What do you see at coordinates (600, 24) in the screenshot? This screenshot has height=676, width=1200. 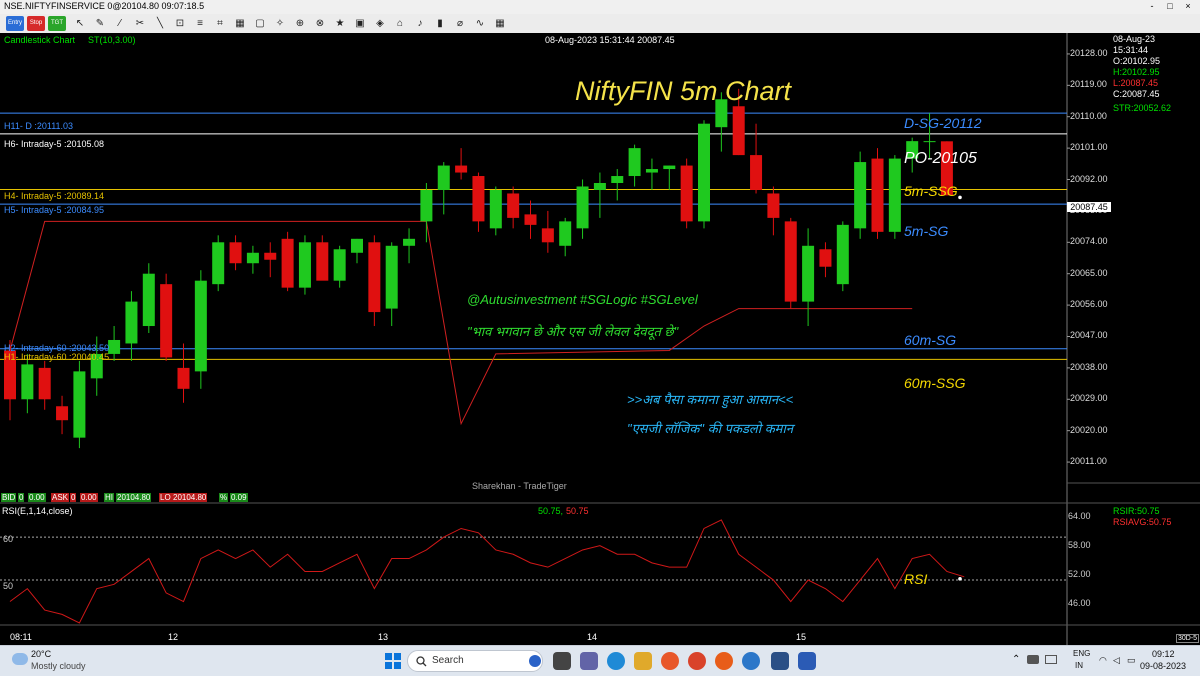 I see `chart-toolbar: Entry Stop TGT ↖ ✎ ⁄ ✂ ╲ ⊡ ≡ ⌗ ▦ ▢ ✧ ⊕ ⊗ ★ ▣ ◈ ⌂ ♪ ▮ ⌀ ∿ ▦` at bounding box center [600, 24].